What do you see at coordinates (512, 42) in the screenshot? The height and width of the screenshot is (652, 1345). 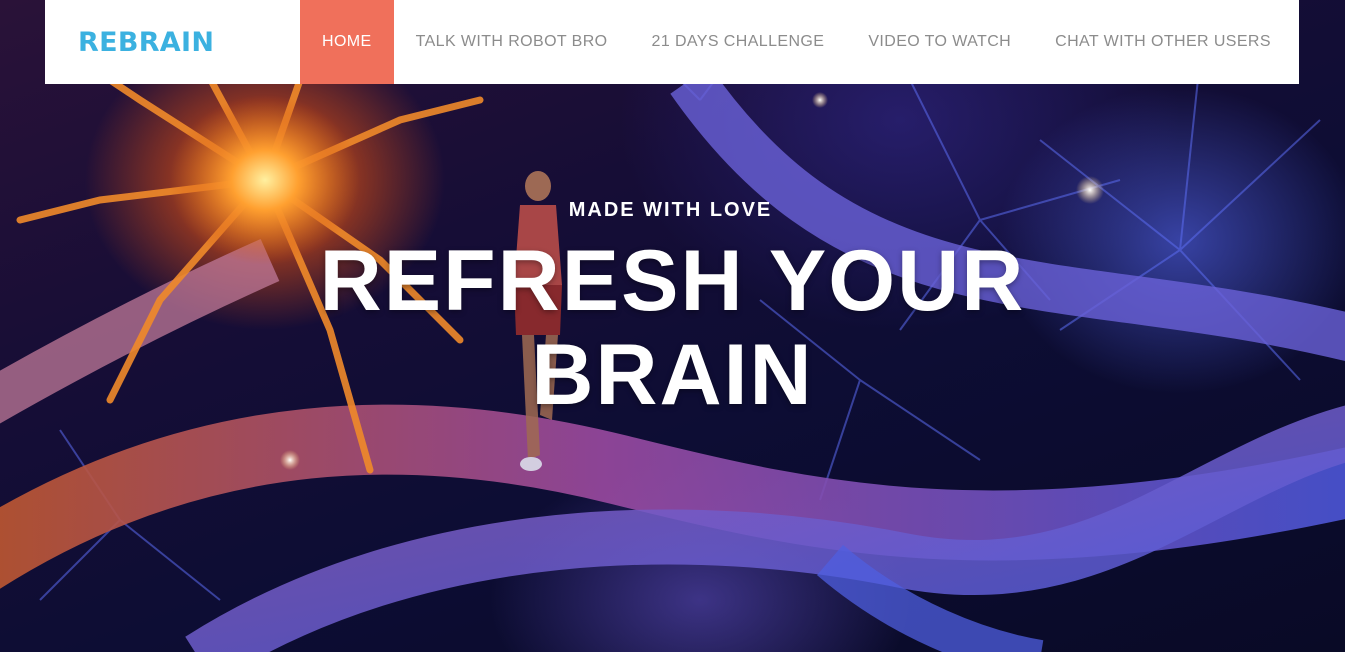 I see `nav-item-talk-with-robot-bro: TALK WITH ROBOT BRO` at bounding box center [512, 42].